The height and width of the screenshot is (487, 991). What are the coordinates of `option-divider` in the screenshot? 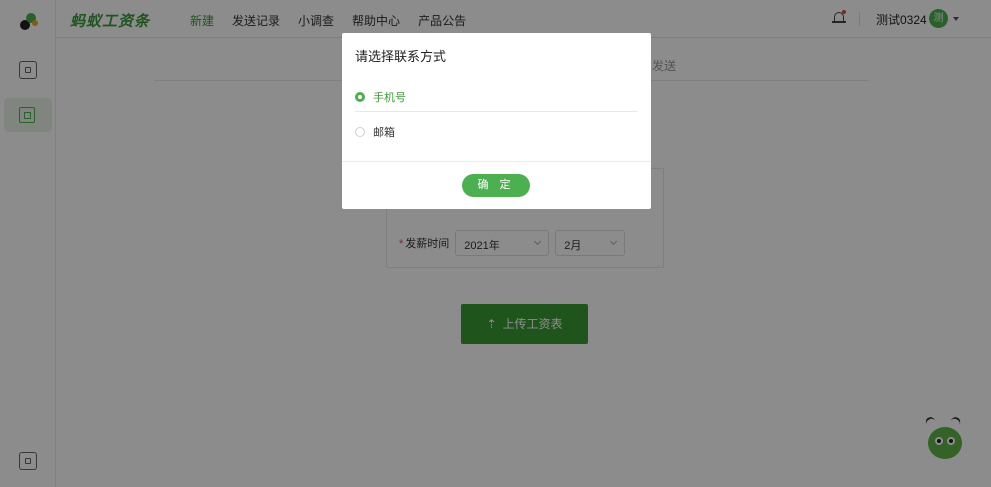 It's located at (496, 111).